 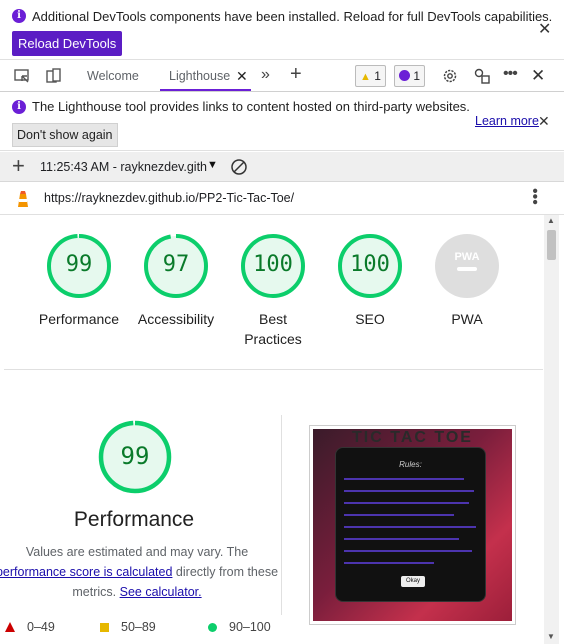 I want to click on performance-score-link: performance score is calculated, so click(x=86, y=572).